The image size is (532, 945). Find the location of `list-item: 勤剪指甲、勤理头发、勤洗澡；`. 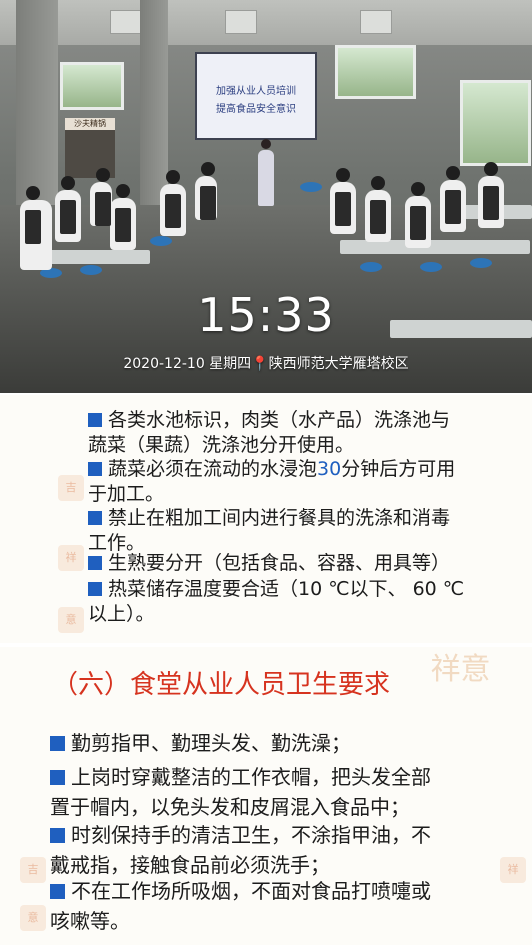

list-item: 勤剪指甲、勤理头发、勤洗澡； is located at coordinates (200, 743).